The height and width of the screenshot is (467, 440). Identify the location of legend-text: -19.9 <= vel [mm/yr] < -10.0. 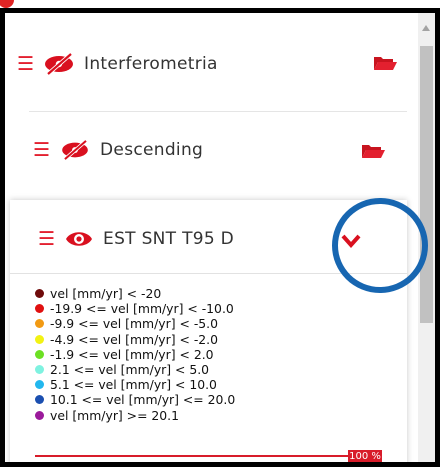
(142, 309).